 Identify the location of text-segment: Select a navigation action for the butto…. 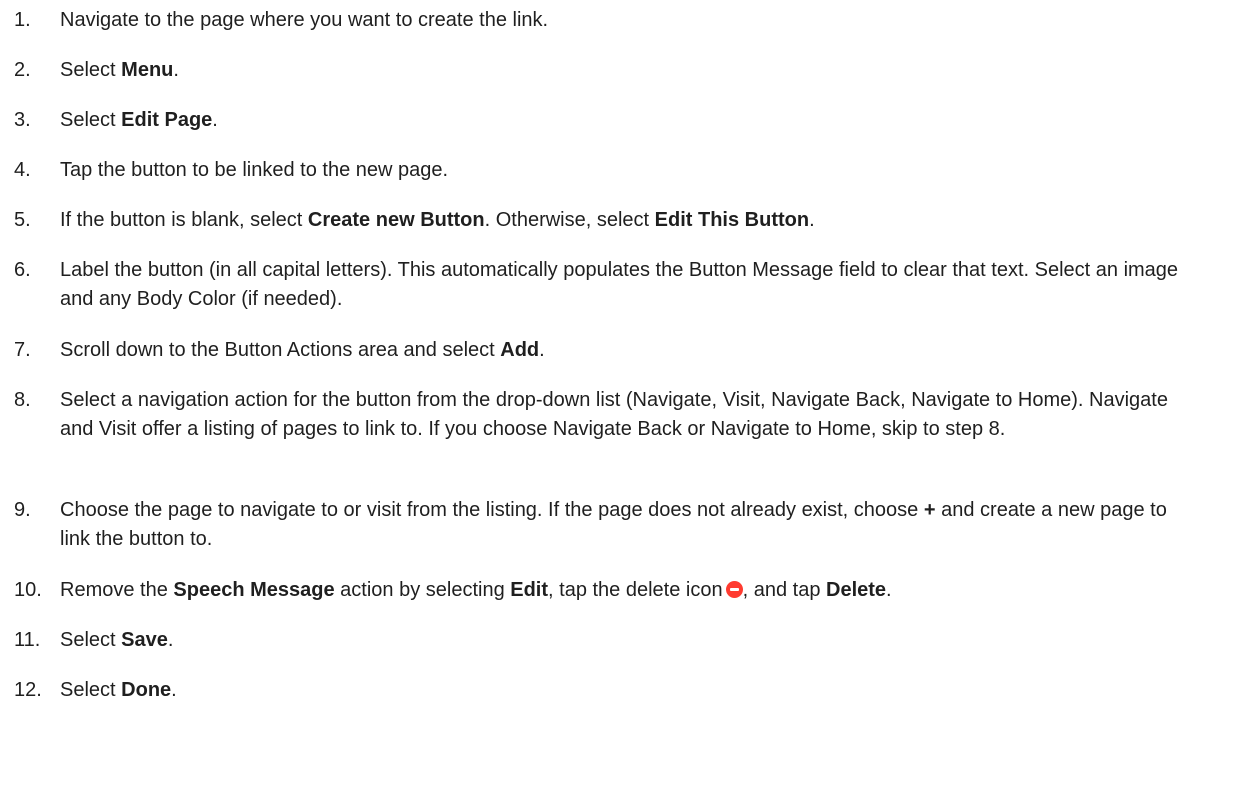
(614, 414).